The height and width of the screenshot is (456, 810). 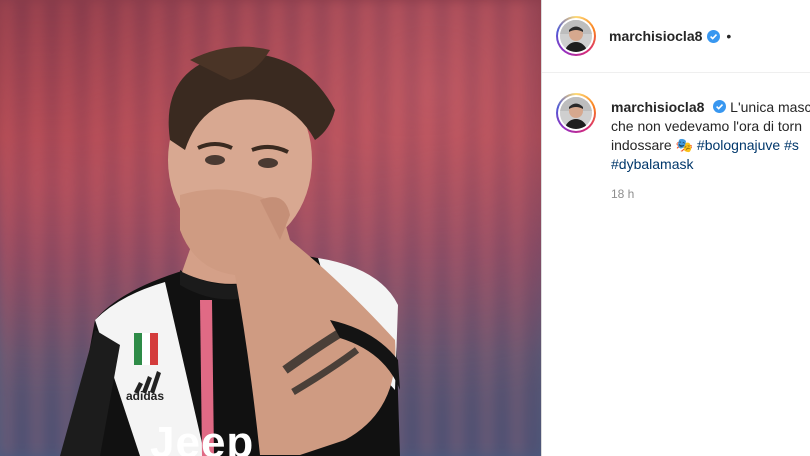 I want to click on caption-line-2: che non vedevamo l'ora di torn, so click(x=707, y=126).